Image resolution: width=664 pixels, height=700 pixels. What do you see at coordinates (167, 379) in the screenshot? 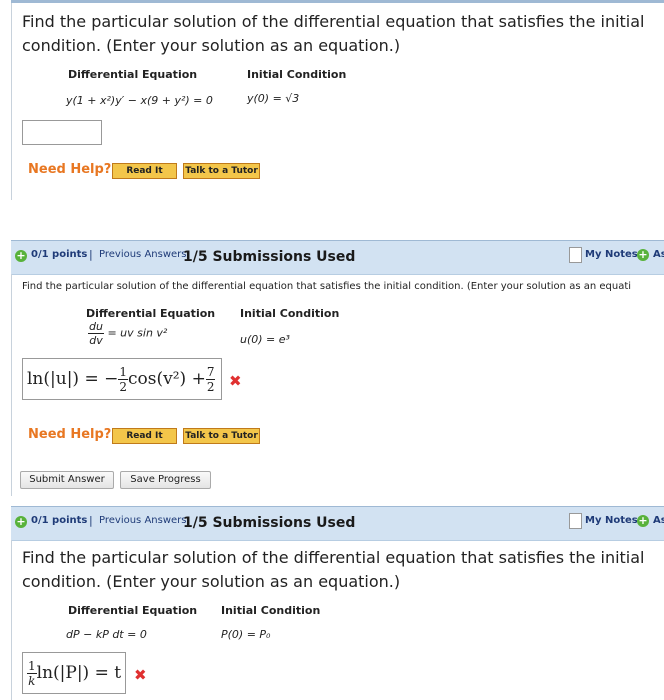
I see `q2-answer-mid: cos(v²) +` at bounding box center [167, 379].